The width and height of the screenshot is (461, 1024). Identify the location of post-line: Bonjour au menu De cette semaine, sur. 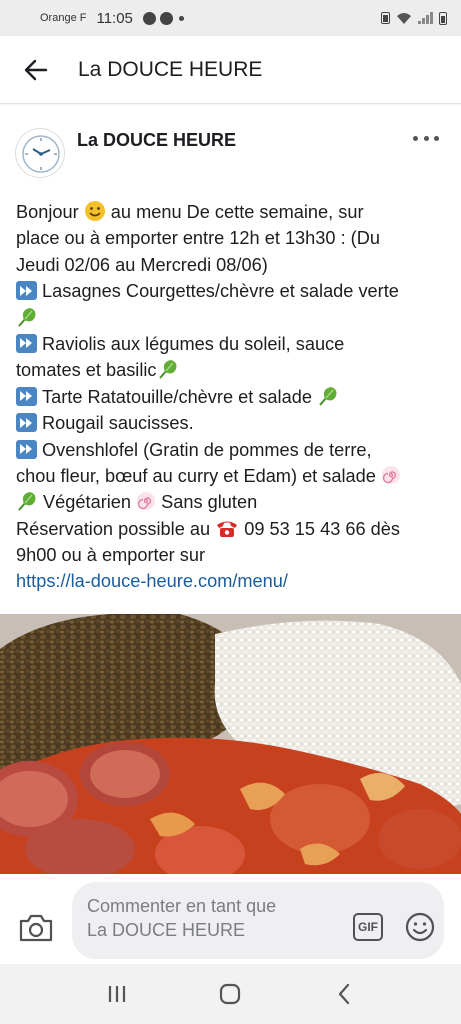
(190, 211).